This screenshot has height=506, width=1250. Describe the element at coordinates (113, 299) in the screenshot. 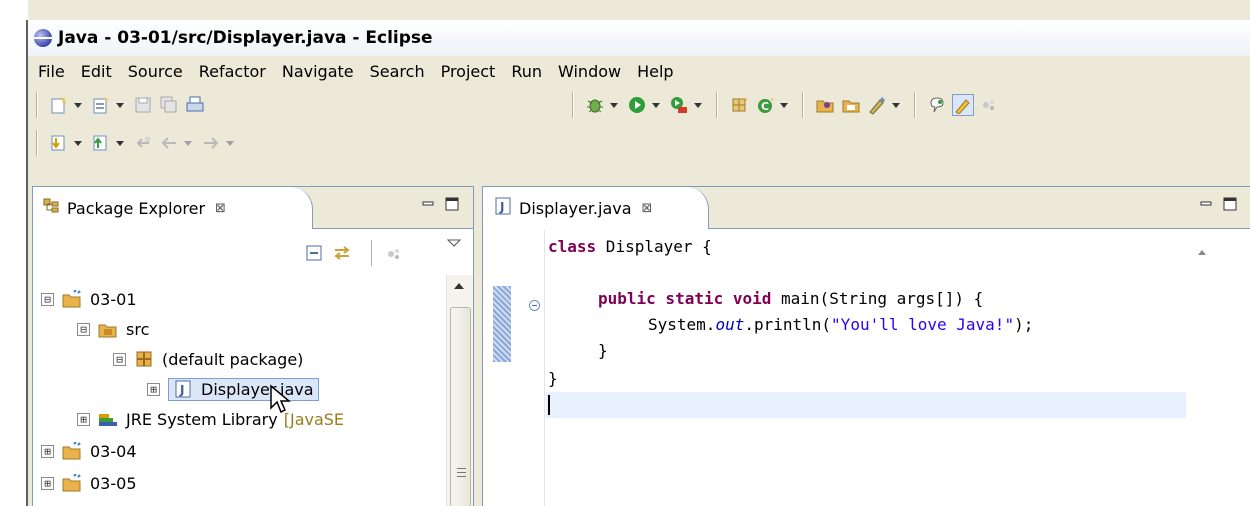

I see `tree-item-label: 03-01` at that location.